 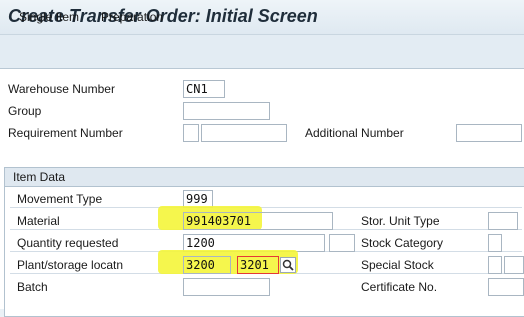 What do you see at coordinates (489, 133) in the screenshot?
I see `additional-number-field` at bounding box center [489, 133].